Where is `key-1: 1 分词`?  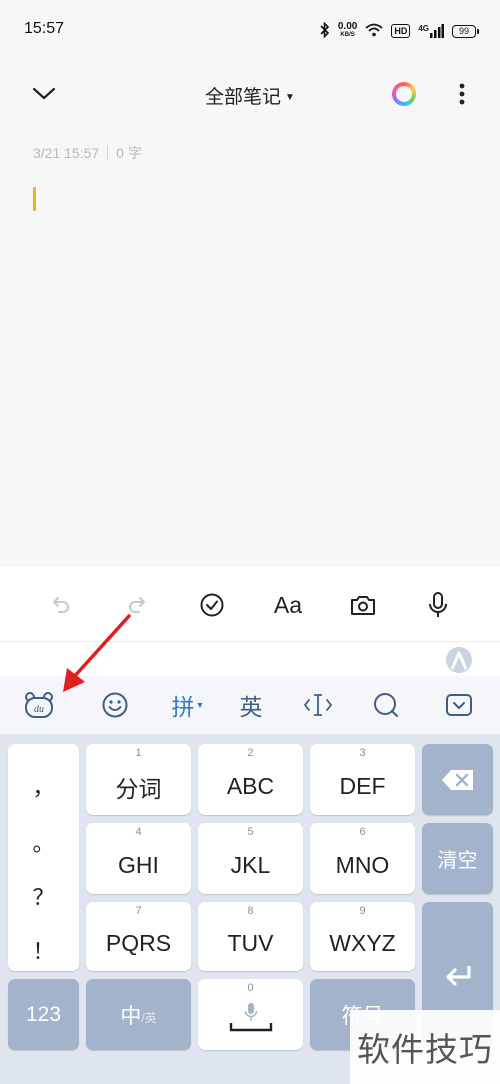 key-1: 1 分词 is located at coordinates (138, 779).